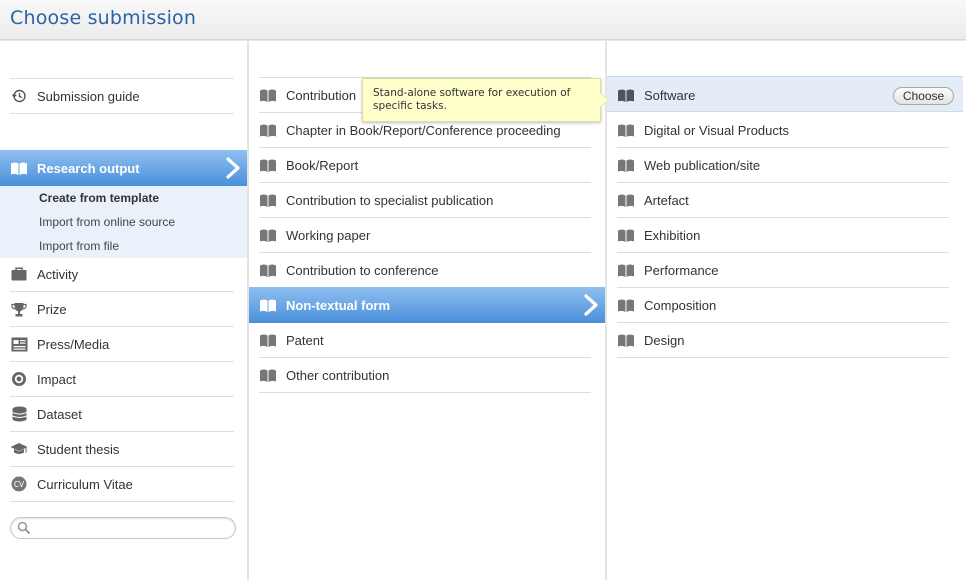 Image resolution: width=966 pixels, height=580 pixels. What do you see at coordinates (321, 95) in the screenshot?
I see `output-type-label: Contribution` at bounding box center [321, 95].